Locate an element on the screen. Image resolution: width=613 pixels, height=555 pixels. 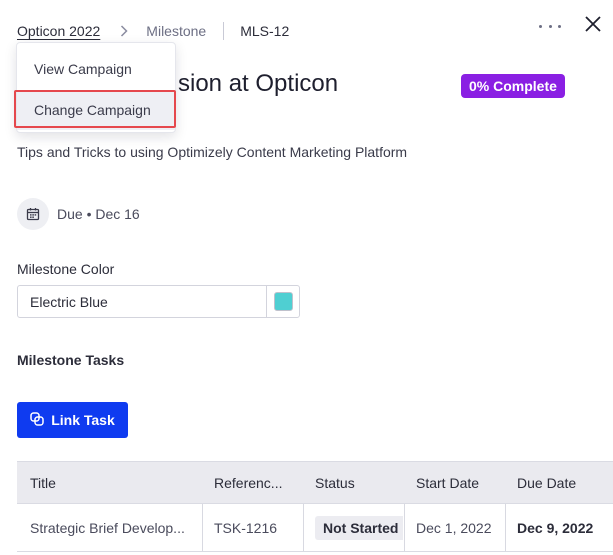
milestone-tasks-heading: Milestone Tasks is located at coordinates (71, 360).